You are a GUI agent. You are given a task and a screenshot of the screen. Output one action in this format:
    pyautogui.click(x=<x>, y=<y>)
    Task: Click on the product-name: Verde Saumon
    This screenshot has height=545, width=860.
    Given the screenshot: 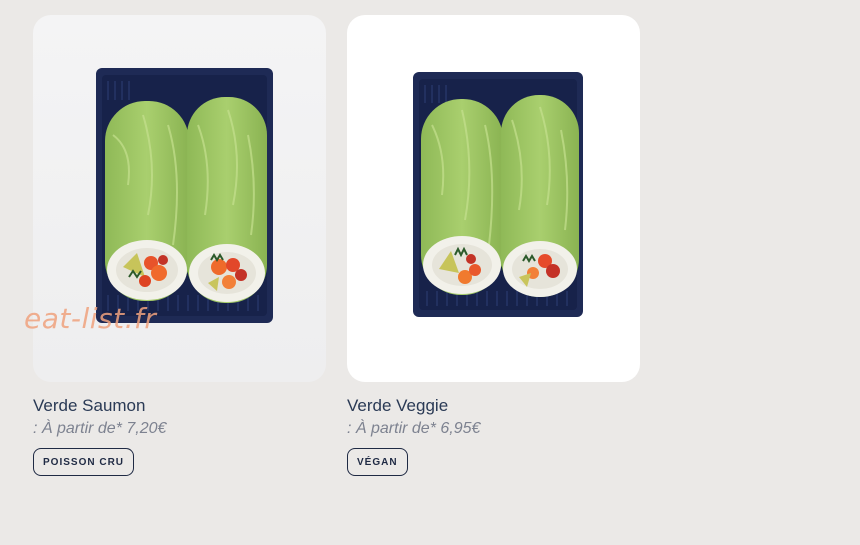 What is the action you would take?
    pyautogui.click(x=179, y=406)
    